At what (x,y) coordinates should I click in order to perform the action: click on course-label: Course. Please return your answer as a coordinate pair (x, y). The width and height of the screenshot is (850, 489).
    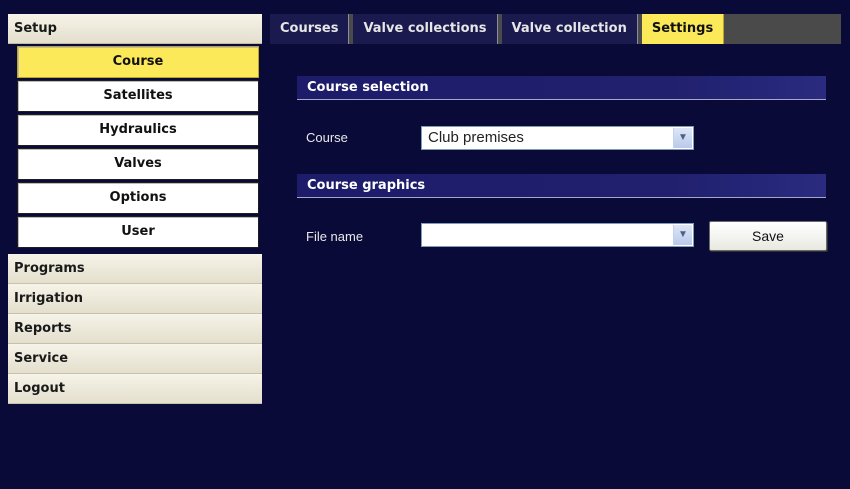
    Looking at the image, I should click on (327, 137).